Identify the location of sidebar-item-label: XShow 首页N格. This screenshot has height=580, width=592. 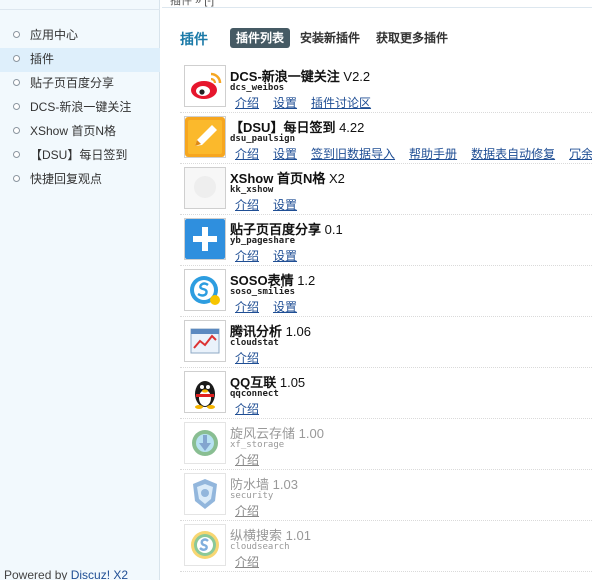
(73, 131).